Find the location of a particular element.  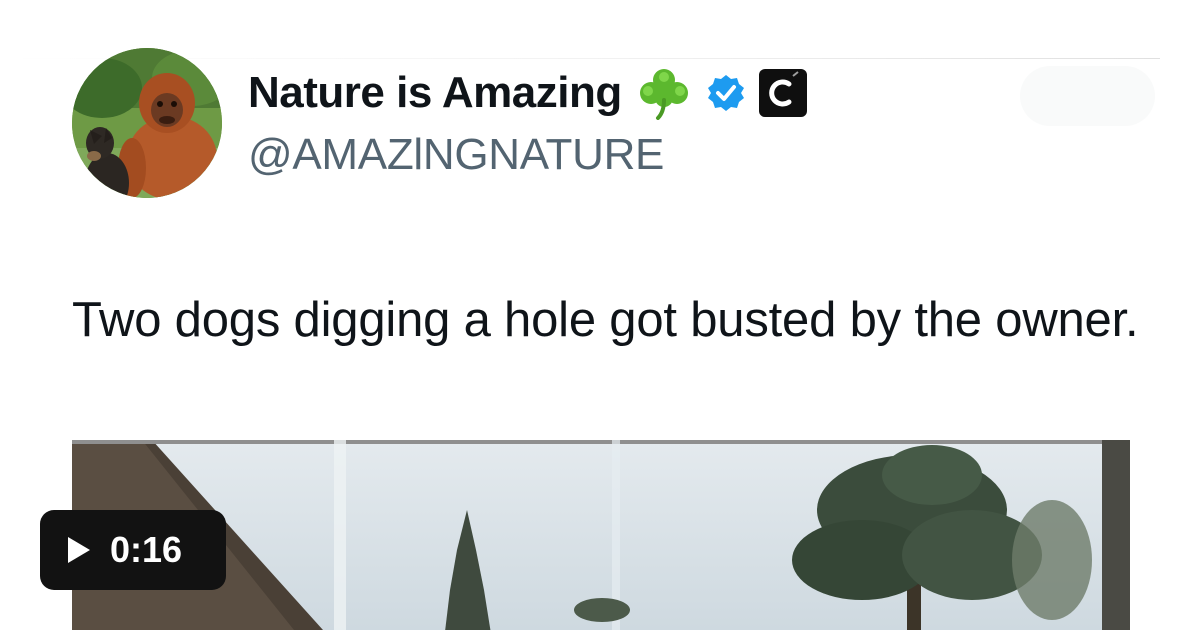

display-name: Nature is Amazing is located at coordinates (435, 93).